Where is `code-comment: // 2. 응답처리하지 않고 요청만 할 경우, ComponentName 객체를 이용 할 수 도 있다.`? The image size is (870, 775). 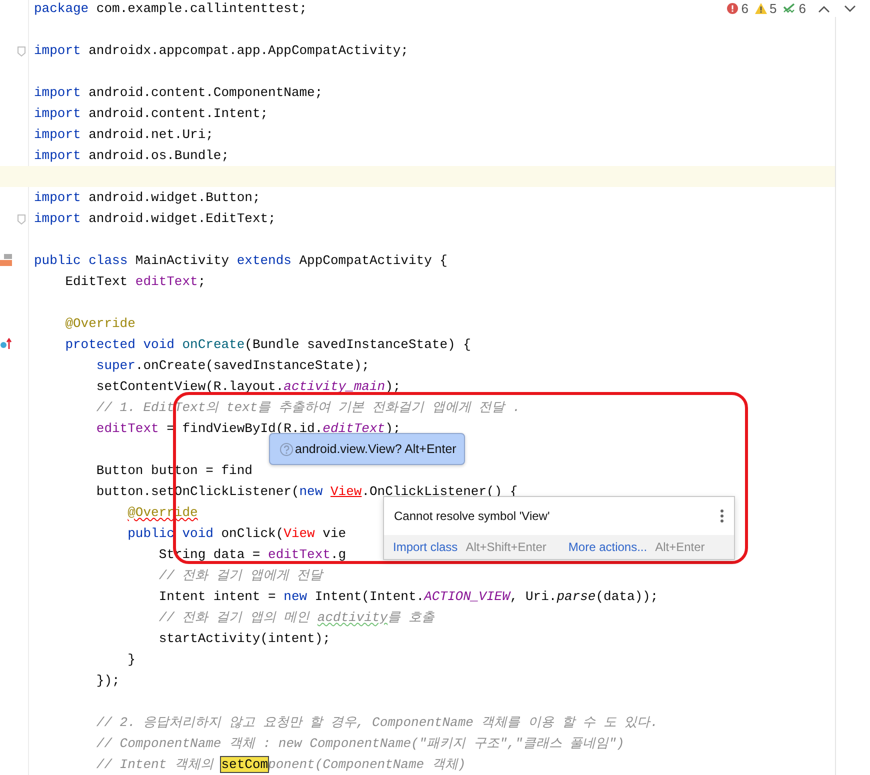
code-comment: // 2. 응답처리하지 않고 요청만 할 경우, ComponentName 객체를 이용 할 수 도 있다. is located at coordinates (377, 722).